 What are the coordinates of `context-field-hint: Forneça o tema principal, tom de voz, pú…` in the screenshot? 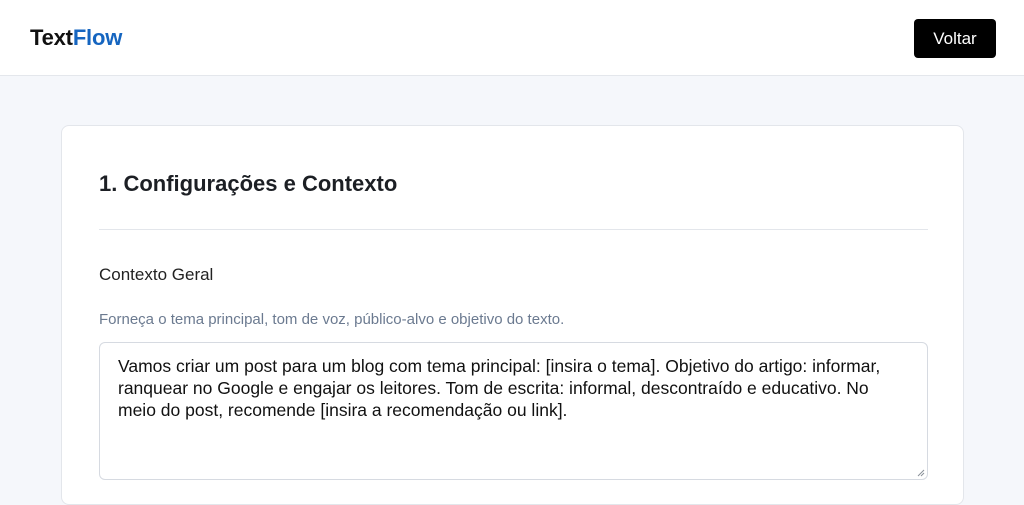 It's located at (332, 319).